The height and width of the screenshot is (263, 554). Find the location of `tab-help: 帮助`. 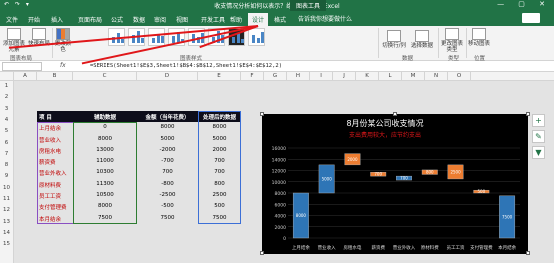

tab-help: 帮助 is located at coordinates (236, 19).